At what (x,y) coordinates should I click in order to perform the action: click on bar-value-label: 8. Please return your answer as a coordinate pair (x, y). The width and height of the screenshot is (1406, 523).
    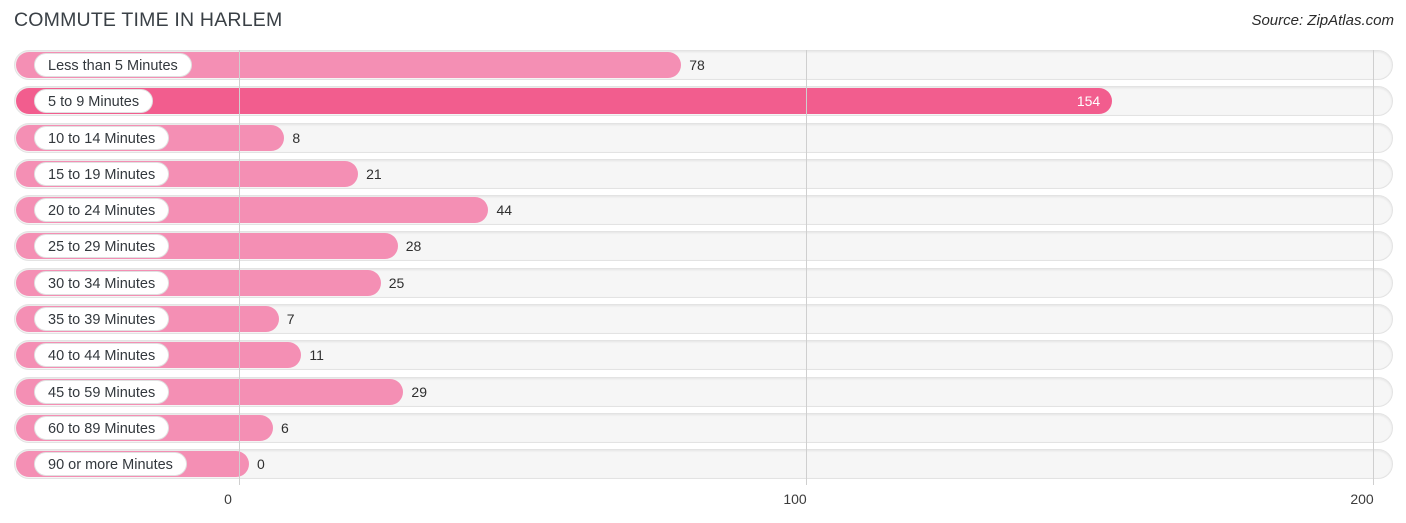
    Looking at the image, I should click on (296, 137).